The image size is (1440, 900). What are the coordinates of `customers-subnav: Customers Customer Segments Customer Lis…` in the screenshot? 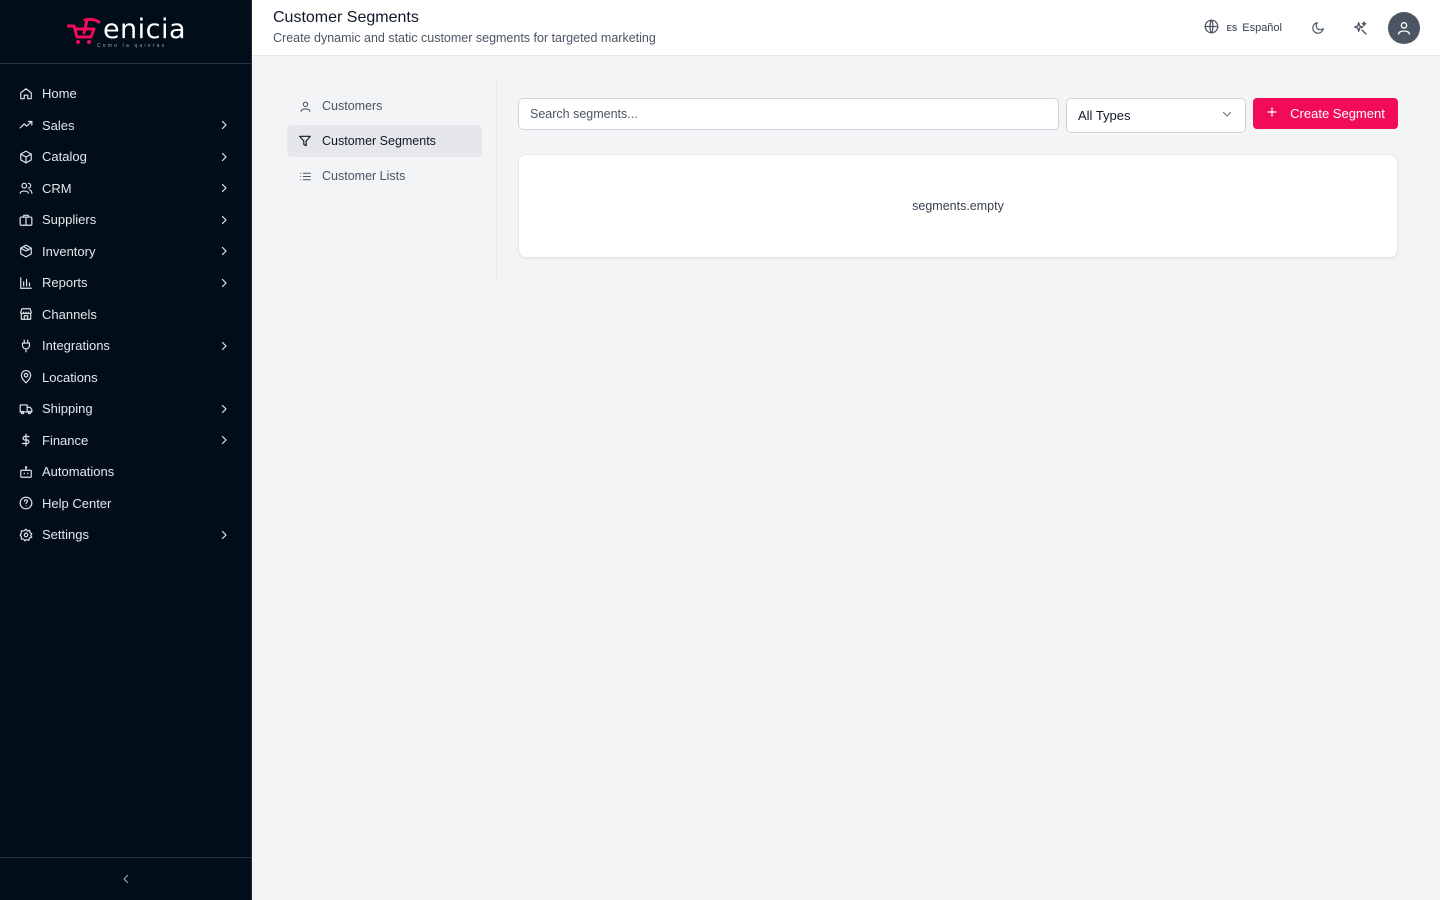 It's located at (392, 179).